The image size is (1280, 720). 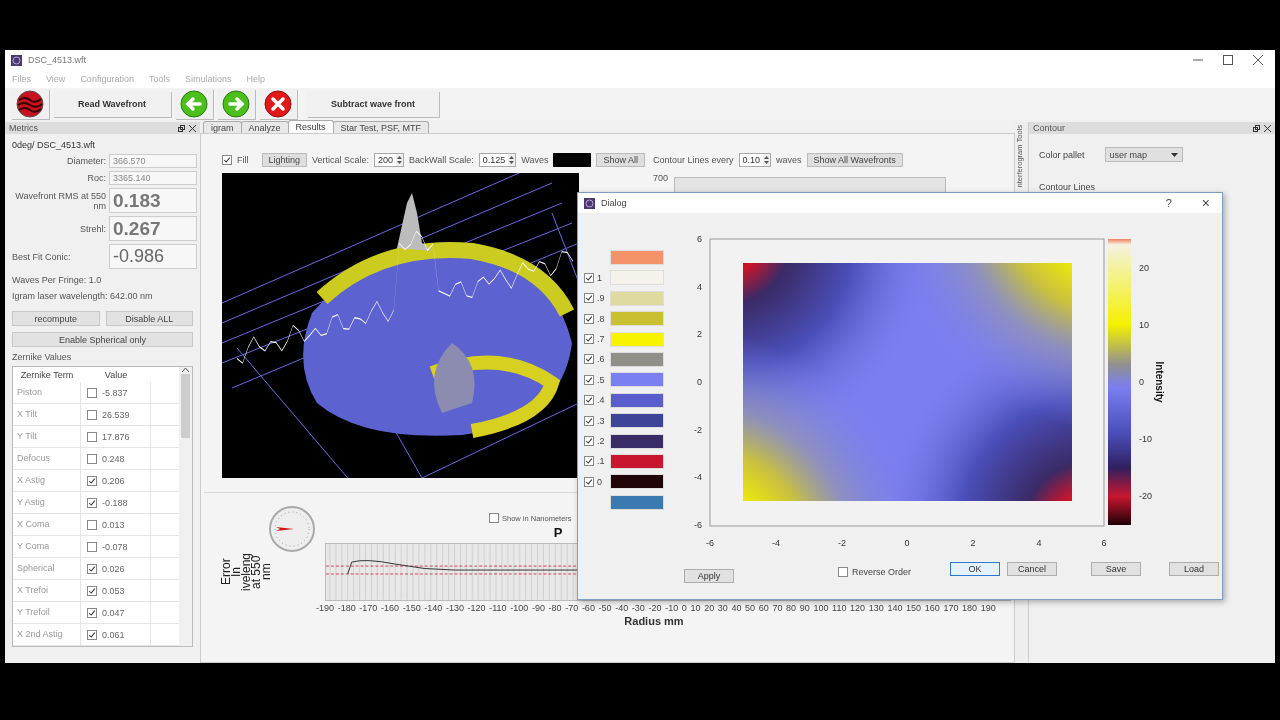 What do you see at coordinates (932, 608) in the screenshot?
I see `axis-tick-label: 160` at bounding box center [932, 608].